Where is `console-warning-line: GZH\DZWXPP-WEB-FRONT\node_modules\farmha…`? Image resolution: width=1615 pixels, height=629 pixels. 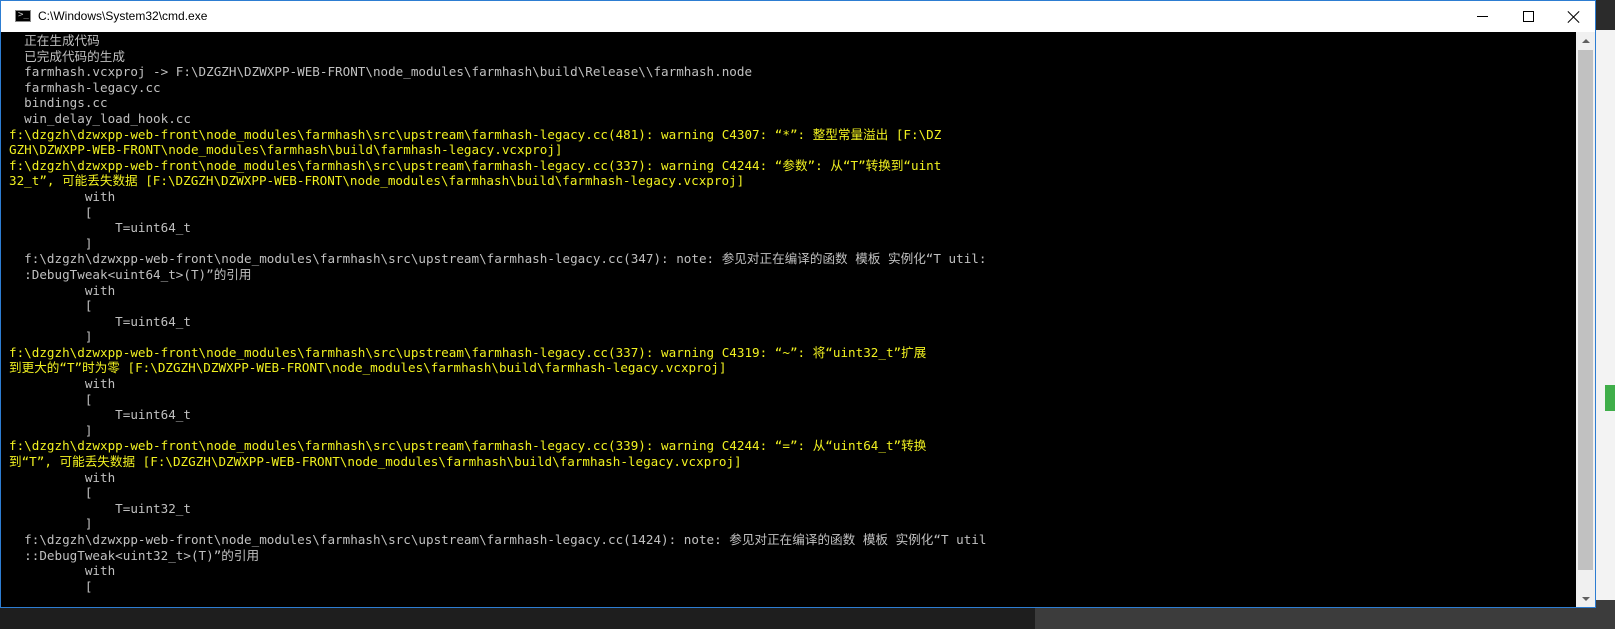 console-warning-line: GZH\DZWXPP-WEB-FRONT\node_modules\farmha… is located at coordinates (286, 150).